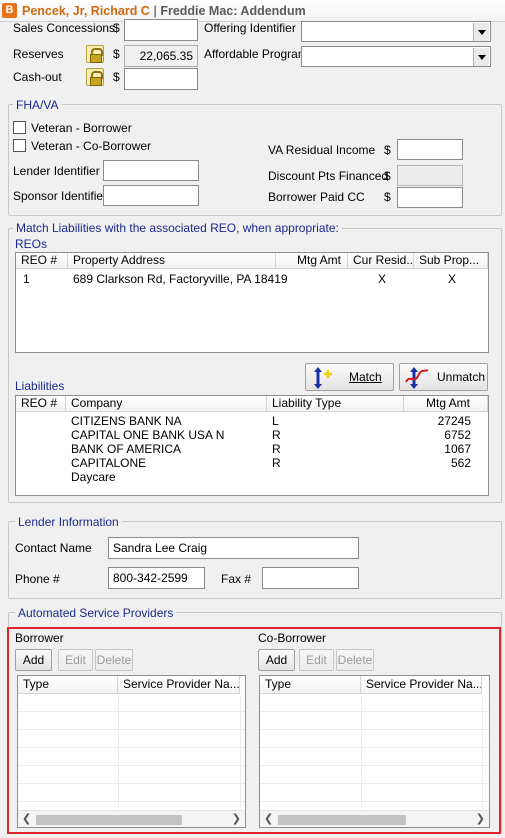  I want to click on sponsor-identifier-input, so click(151, 195).